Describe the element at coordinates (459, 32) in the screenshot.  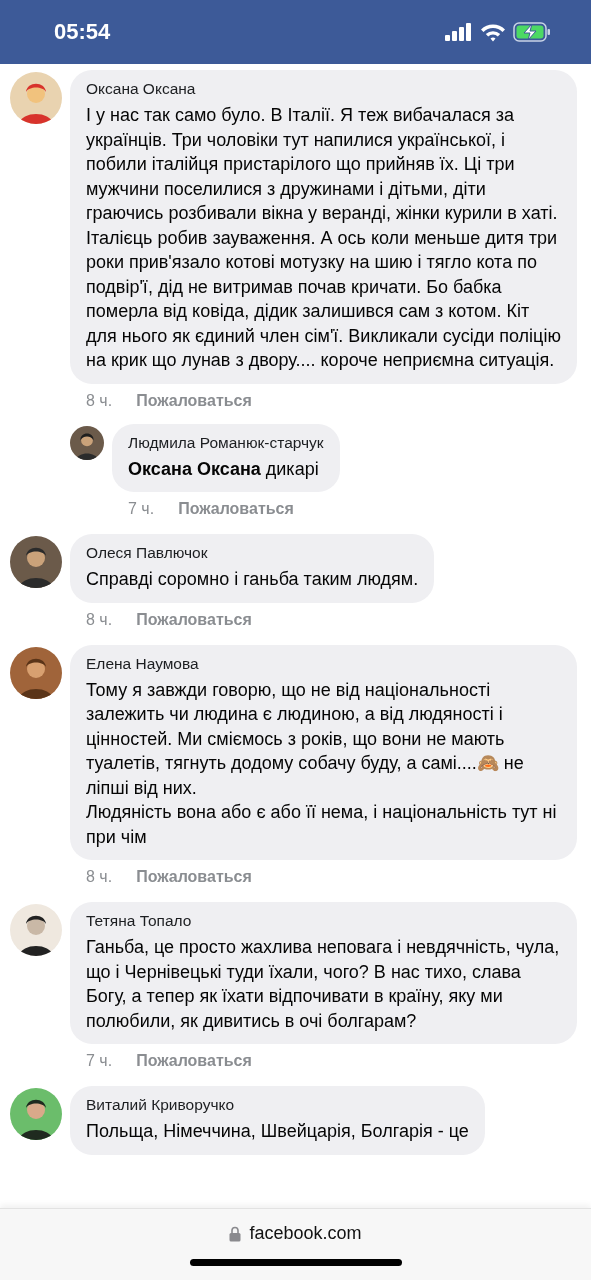
I see `signal-icon` at that location.